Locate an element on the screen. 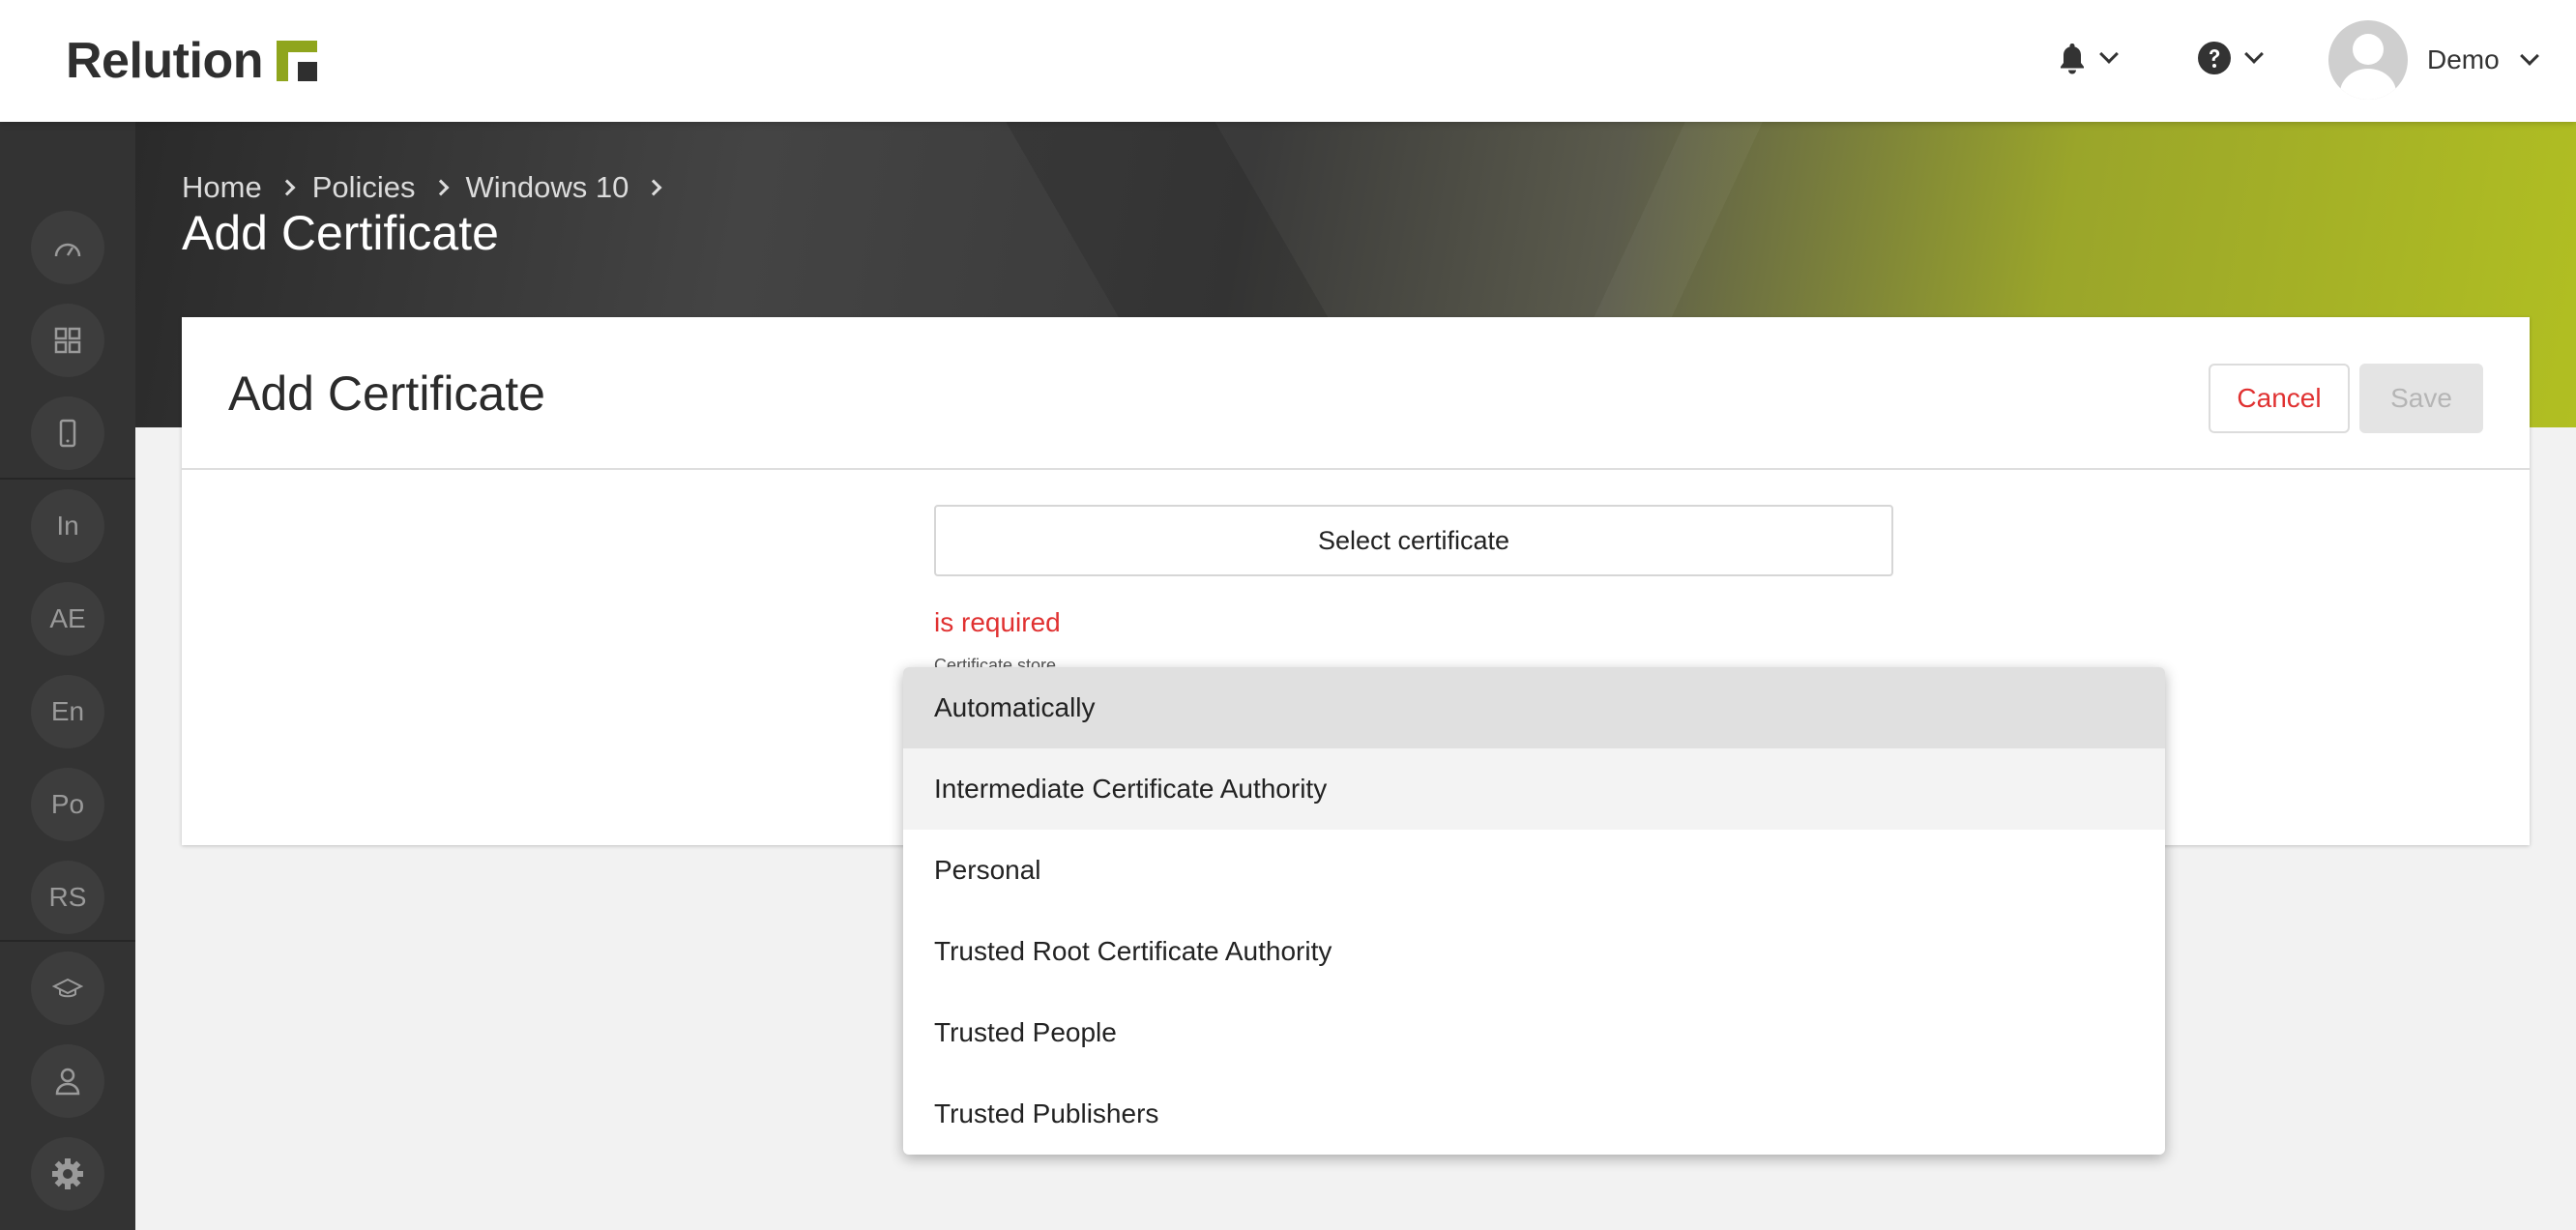  sidebar-item-settings is located at coordinates (67, 1174).